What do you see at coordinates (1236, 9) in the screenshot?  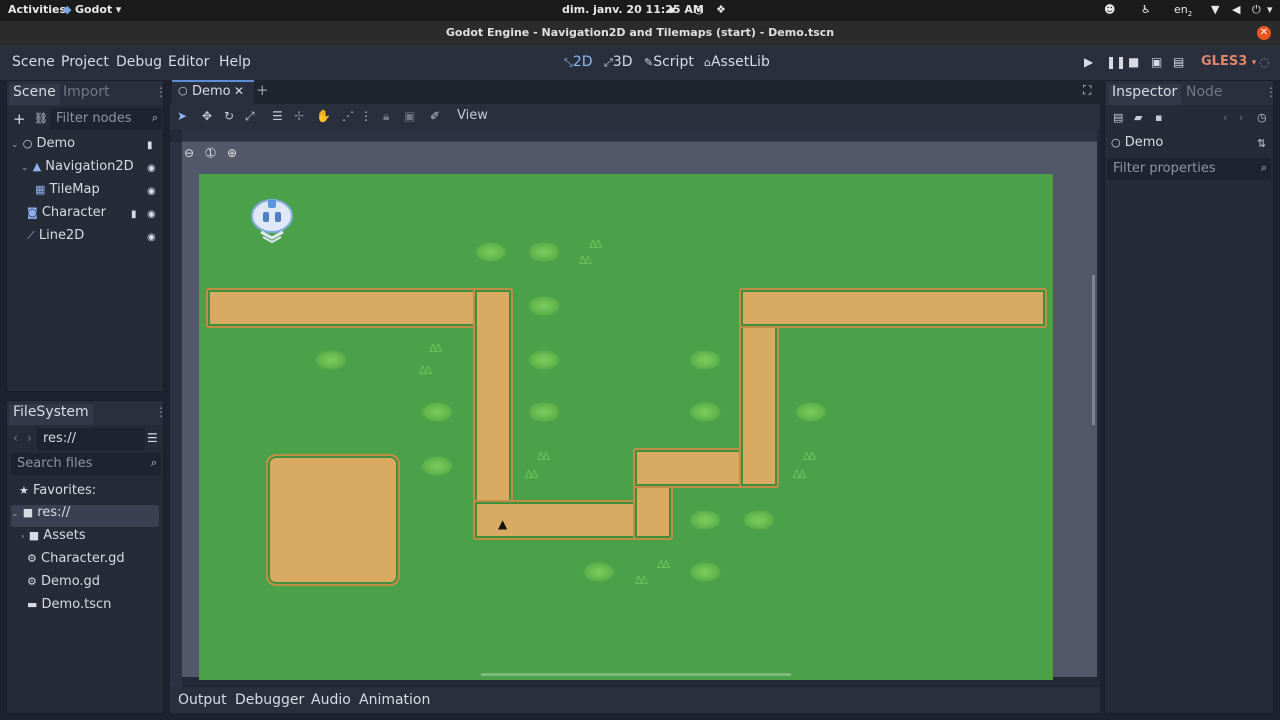 I see `volume-icon: ◀` at bounding box center [1236, 9].